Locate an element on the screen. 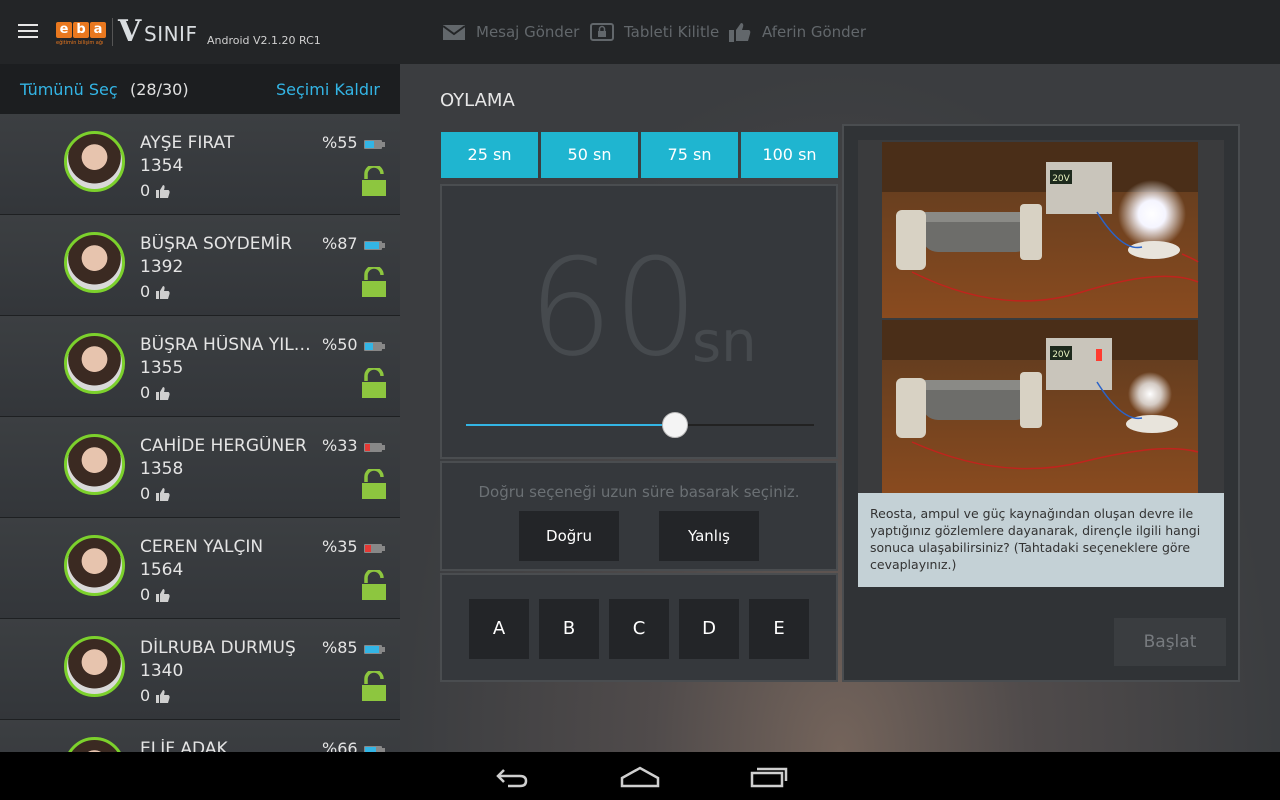  option-c-button: C is located at coordinates (639, 629).